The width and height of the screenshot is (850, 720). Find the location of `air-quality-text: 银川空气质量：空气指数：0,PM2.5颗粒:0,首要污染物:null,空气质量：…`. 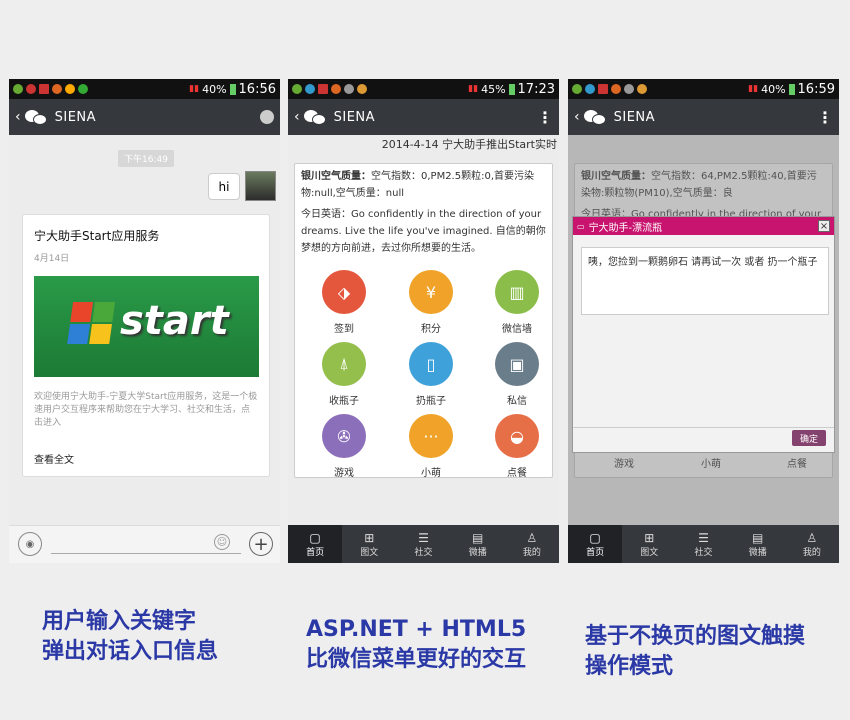

air-quality-text: 银川空气质量：空气指数：0,PM2.5颗粒:0,首要污染物:null,空气质量：… is located at coordinates (423, 183).